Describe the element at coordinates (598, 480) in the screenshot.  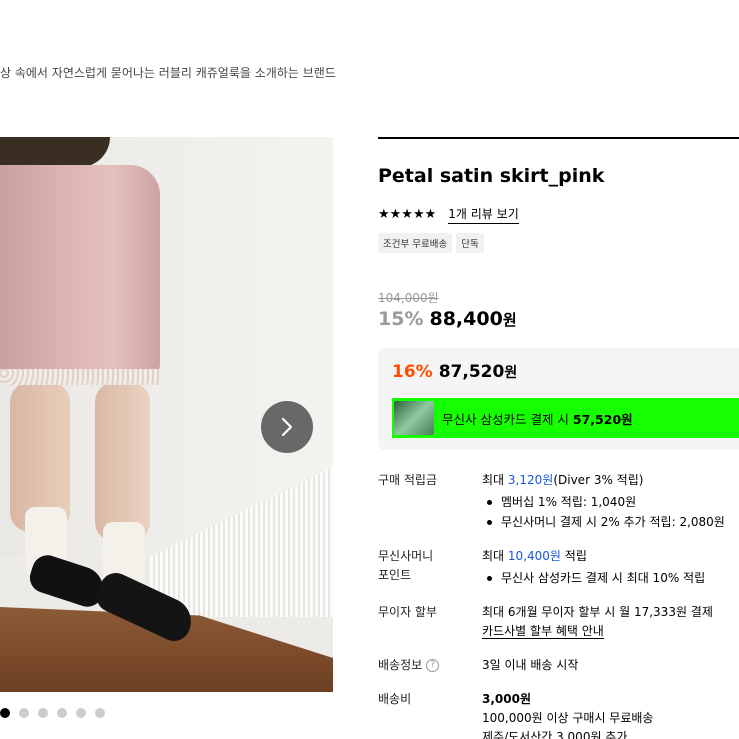
I see `points-suffix: (Diver 3% 적립)` at that location.